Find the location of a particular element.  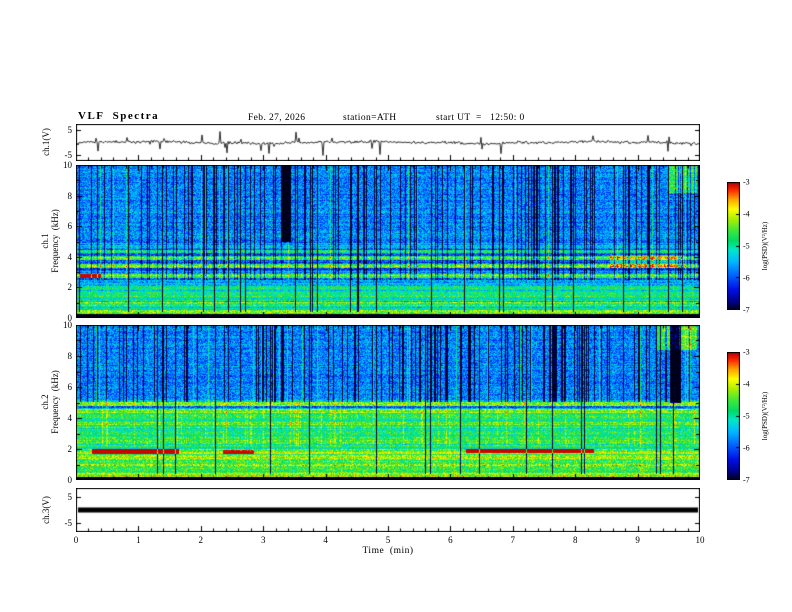

plot-title: VLF Spectra is located at coordinates (119, 116).